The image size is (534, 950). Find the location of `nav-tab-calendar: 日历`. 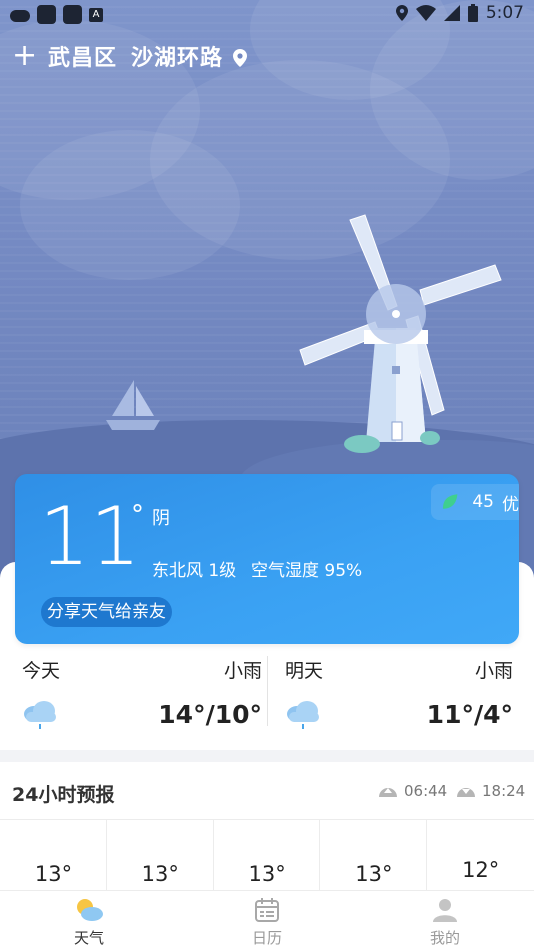

nav-tab-calendar: 日历 is located at coordinates (267, 920).